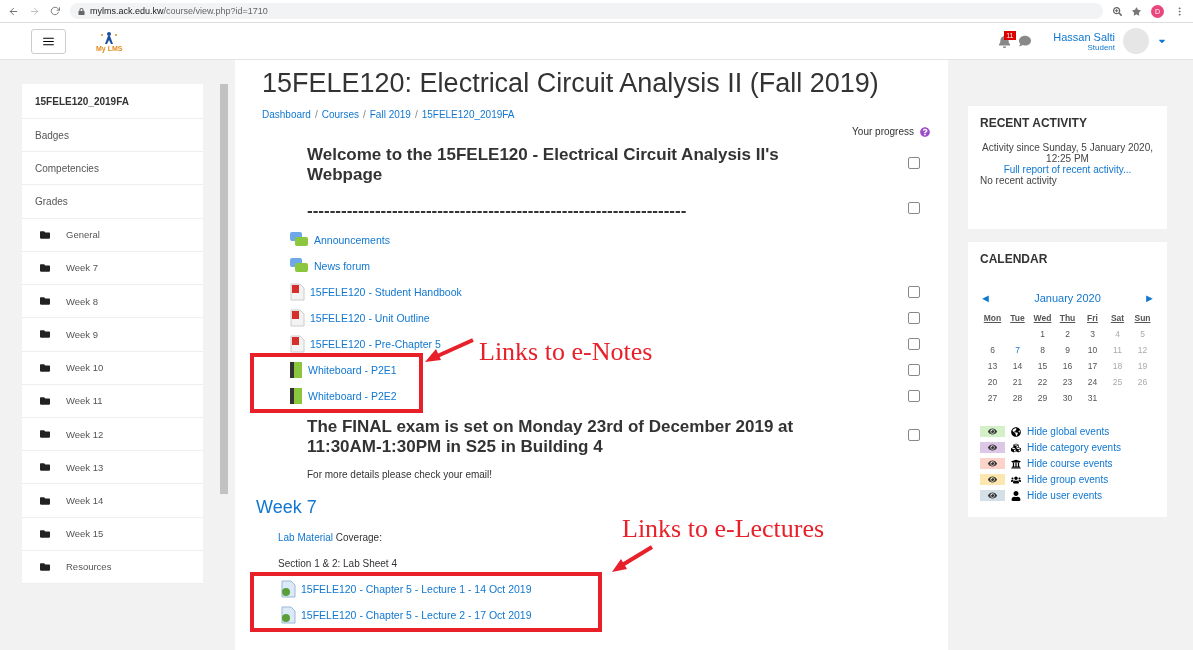 Image resolution: width=1193 pixels, height=650 pixels. Describe the element at coordinates (342, 266) in the screenshot. I see `activity-link: News forum` at that location.